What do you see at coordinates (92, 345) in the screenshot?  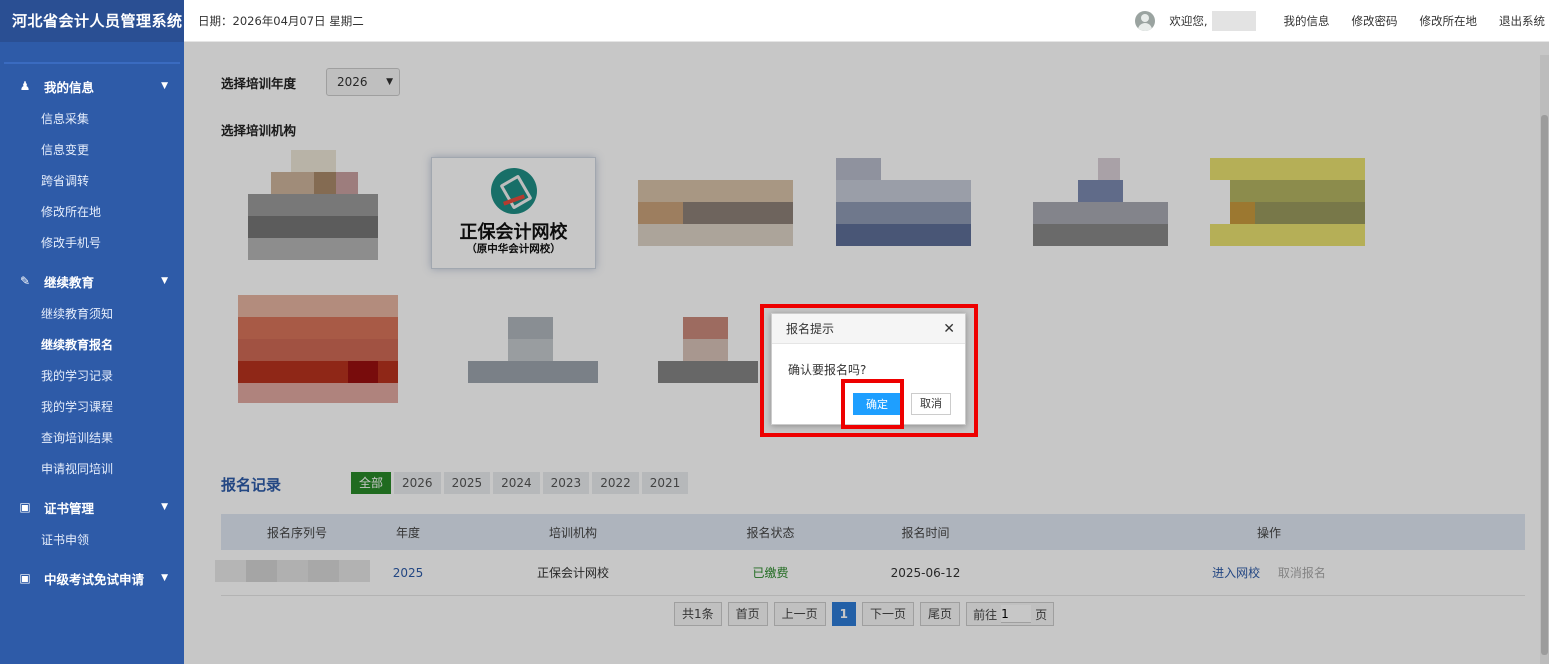 I see `sidebar-item-edu-register: 继续教育报名` at bounding box center [92, 345].